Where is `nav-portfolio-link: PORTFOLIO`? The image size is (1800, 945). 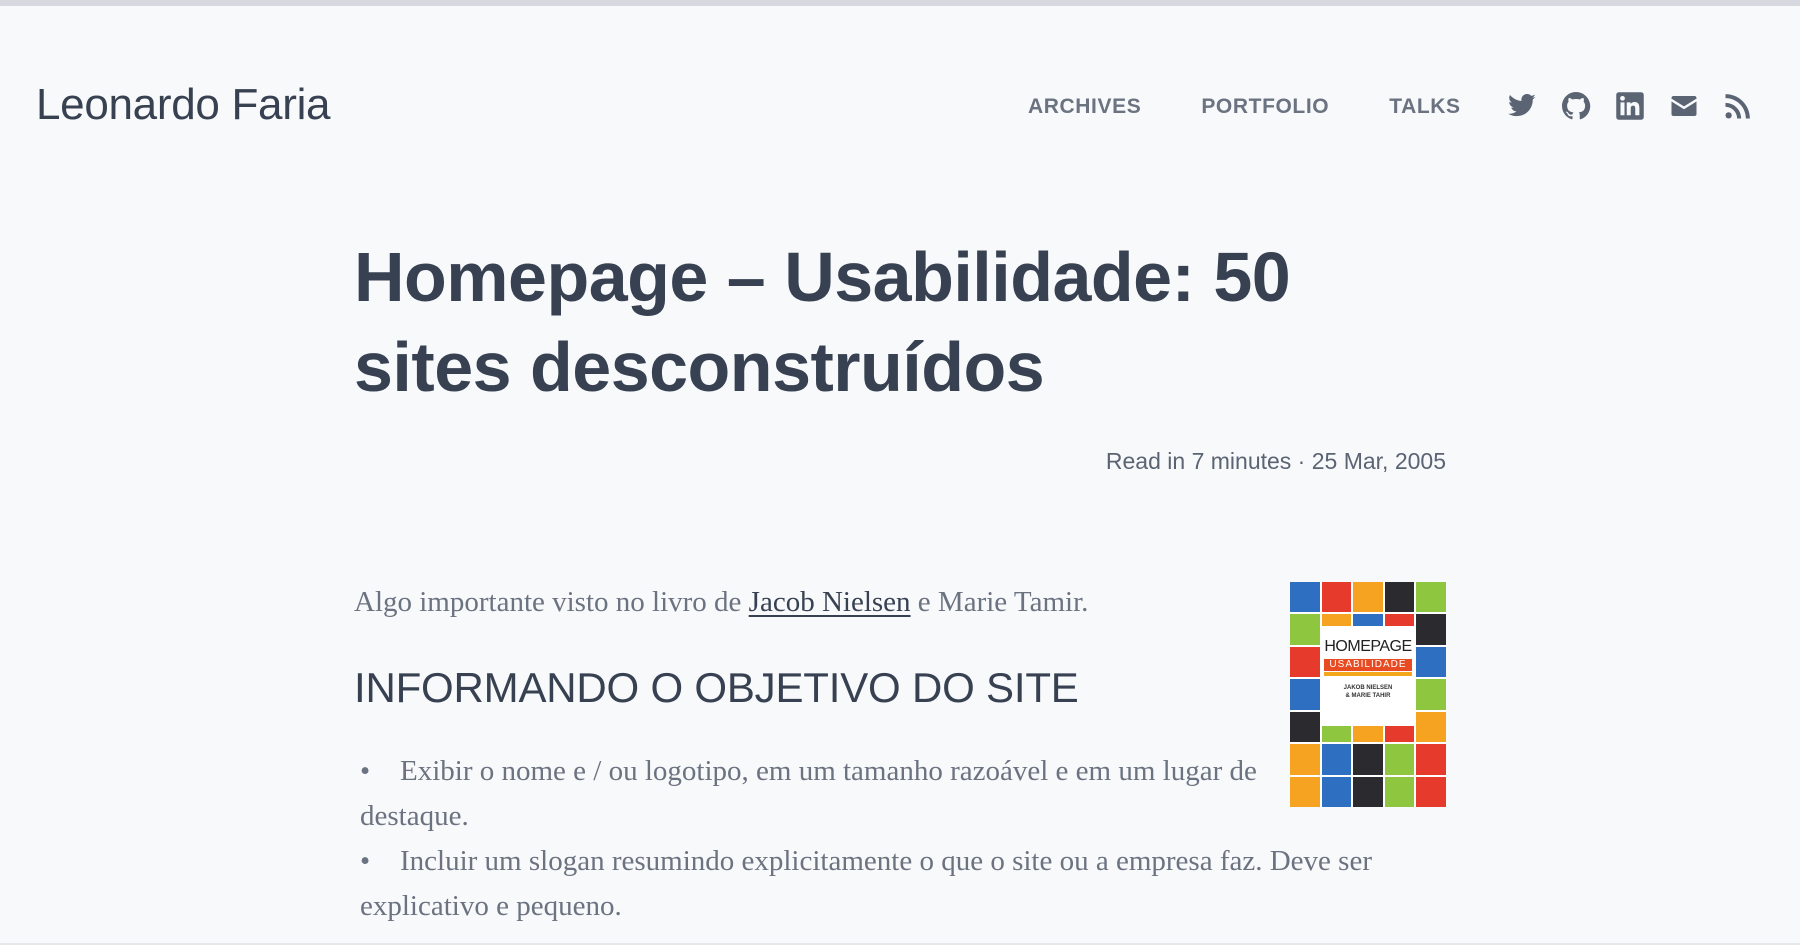 nav-portfolio-link: PORTFOLIO is located at coordinates (1265, 107).